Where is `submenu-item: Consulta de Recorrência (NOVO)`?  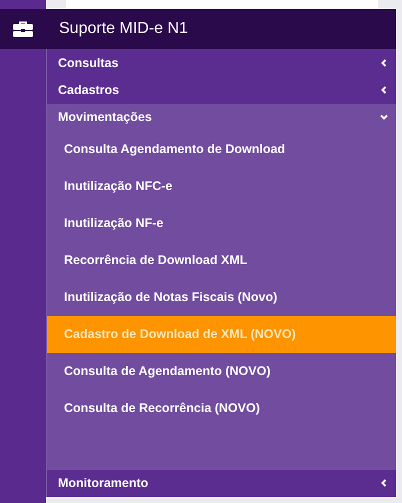 submenu-item: Consulta de Recorrência (NOVO) is located at coordinates (221, 408).